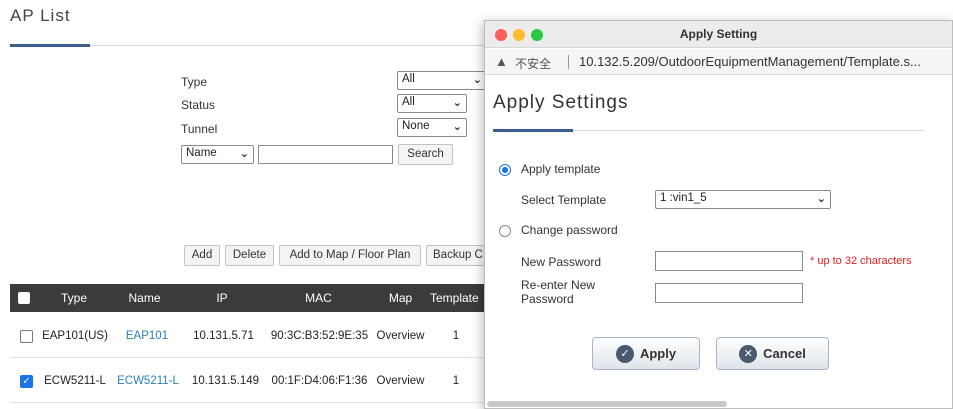 The height and width of the screenshot is (409, 953). Describe the element at coordinates (658, 353) in the screenshot. I see `apply-button-label: Apply` at that location.